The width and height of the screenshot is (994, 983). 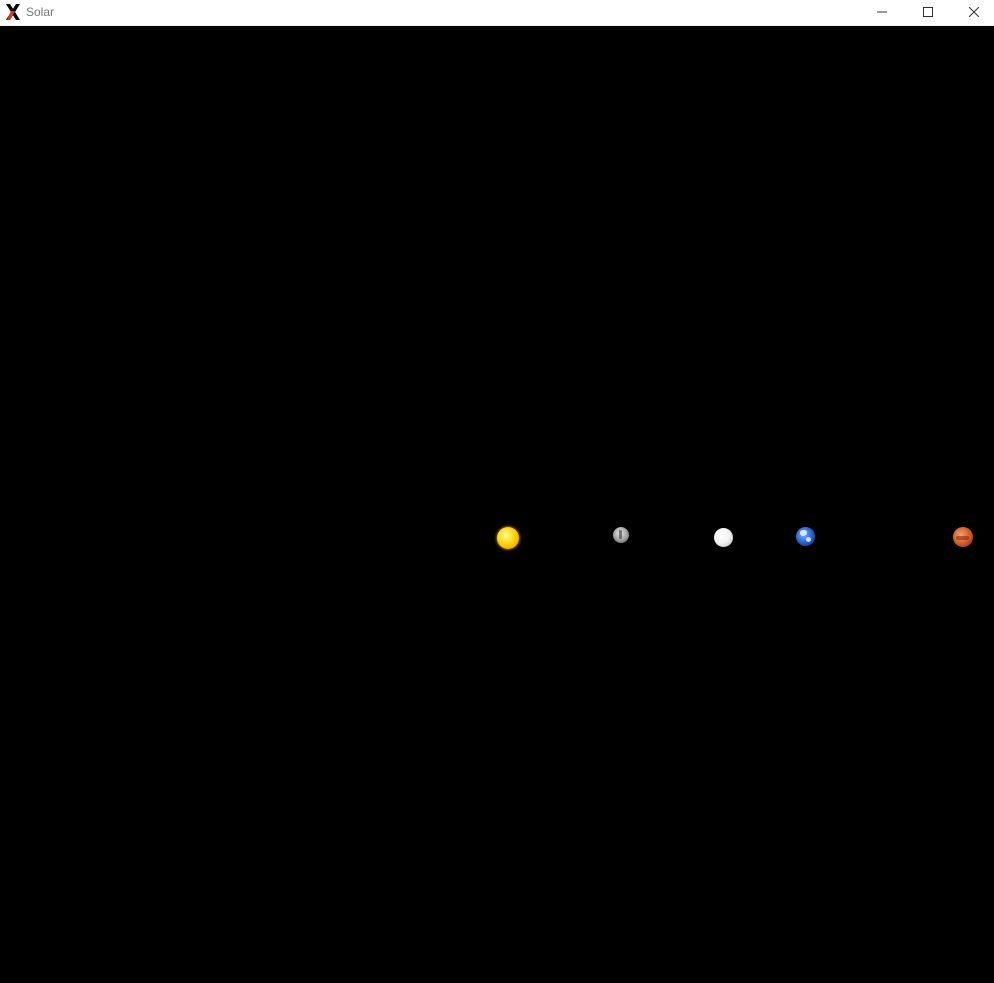 What do you see at coordinates (963, 537) in the screenshot?
I see `mars-planet` at bounding box center [963, 537].